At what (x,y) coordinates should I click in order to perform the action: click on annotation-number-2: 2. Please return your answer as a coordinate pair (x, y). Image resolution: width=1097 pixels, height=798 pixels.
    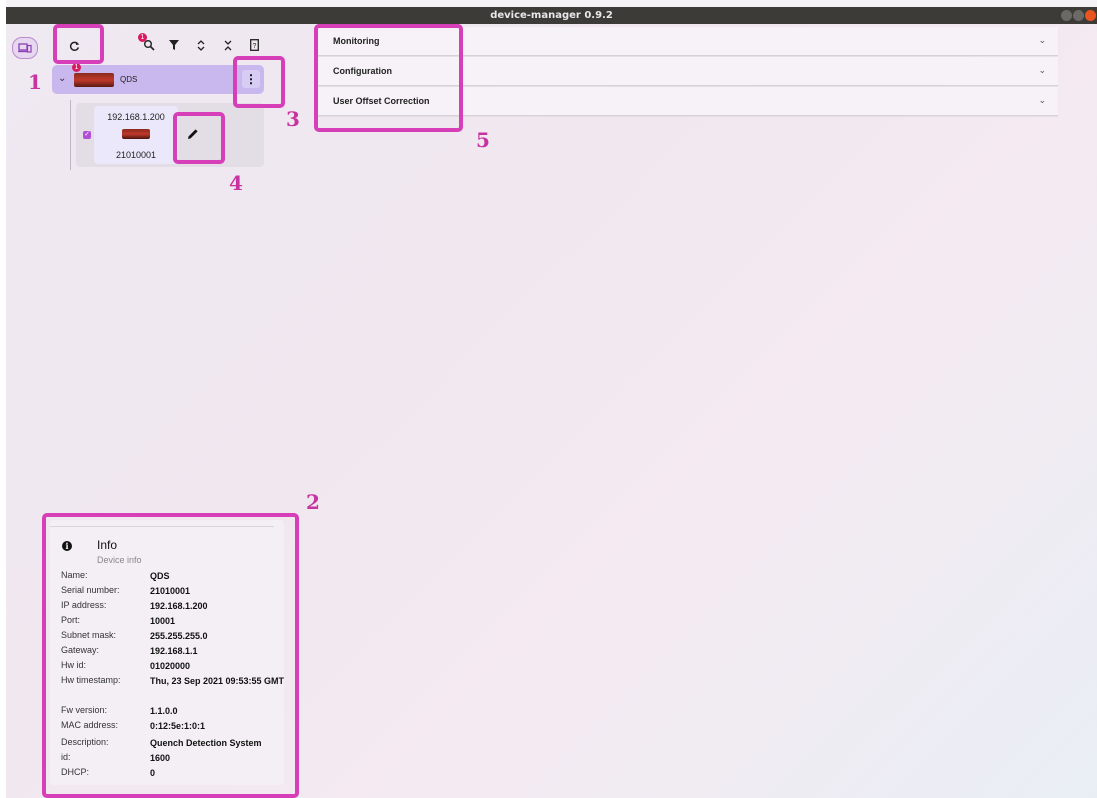
    Looking at the image, I should click on (313, 502).